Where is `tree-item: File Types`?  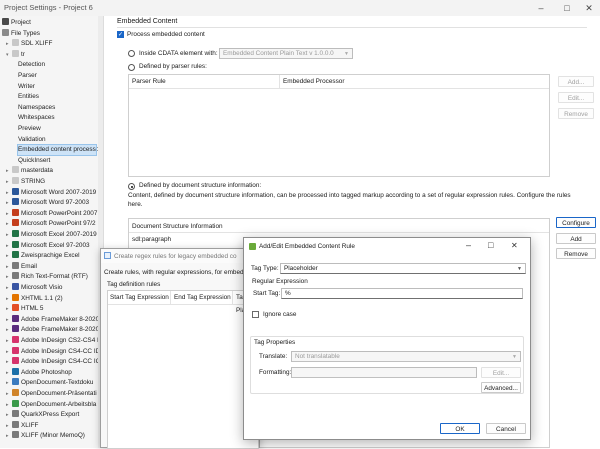
tree-item: File Types is located at coordinates (49, 33).